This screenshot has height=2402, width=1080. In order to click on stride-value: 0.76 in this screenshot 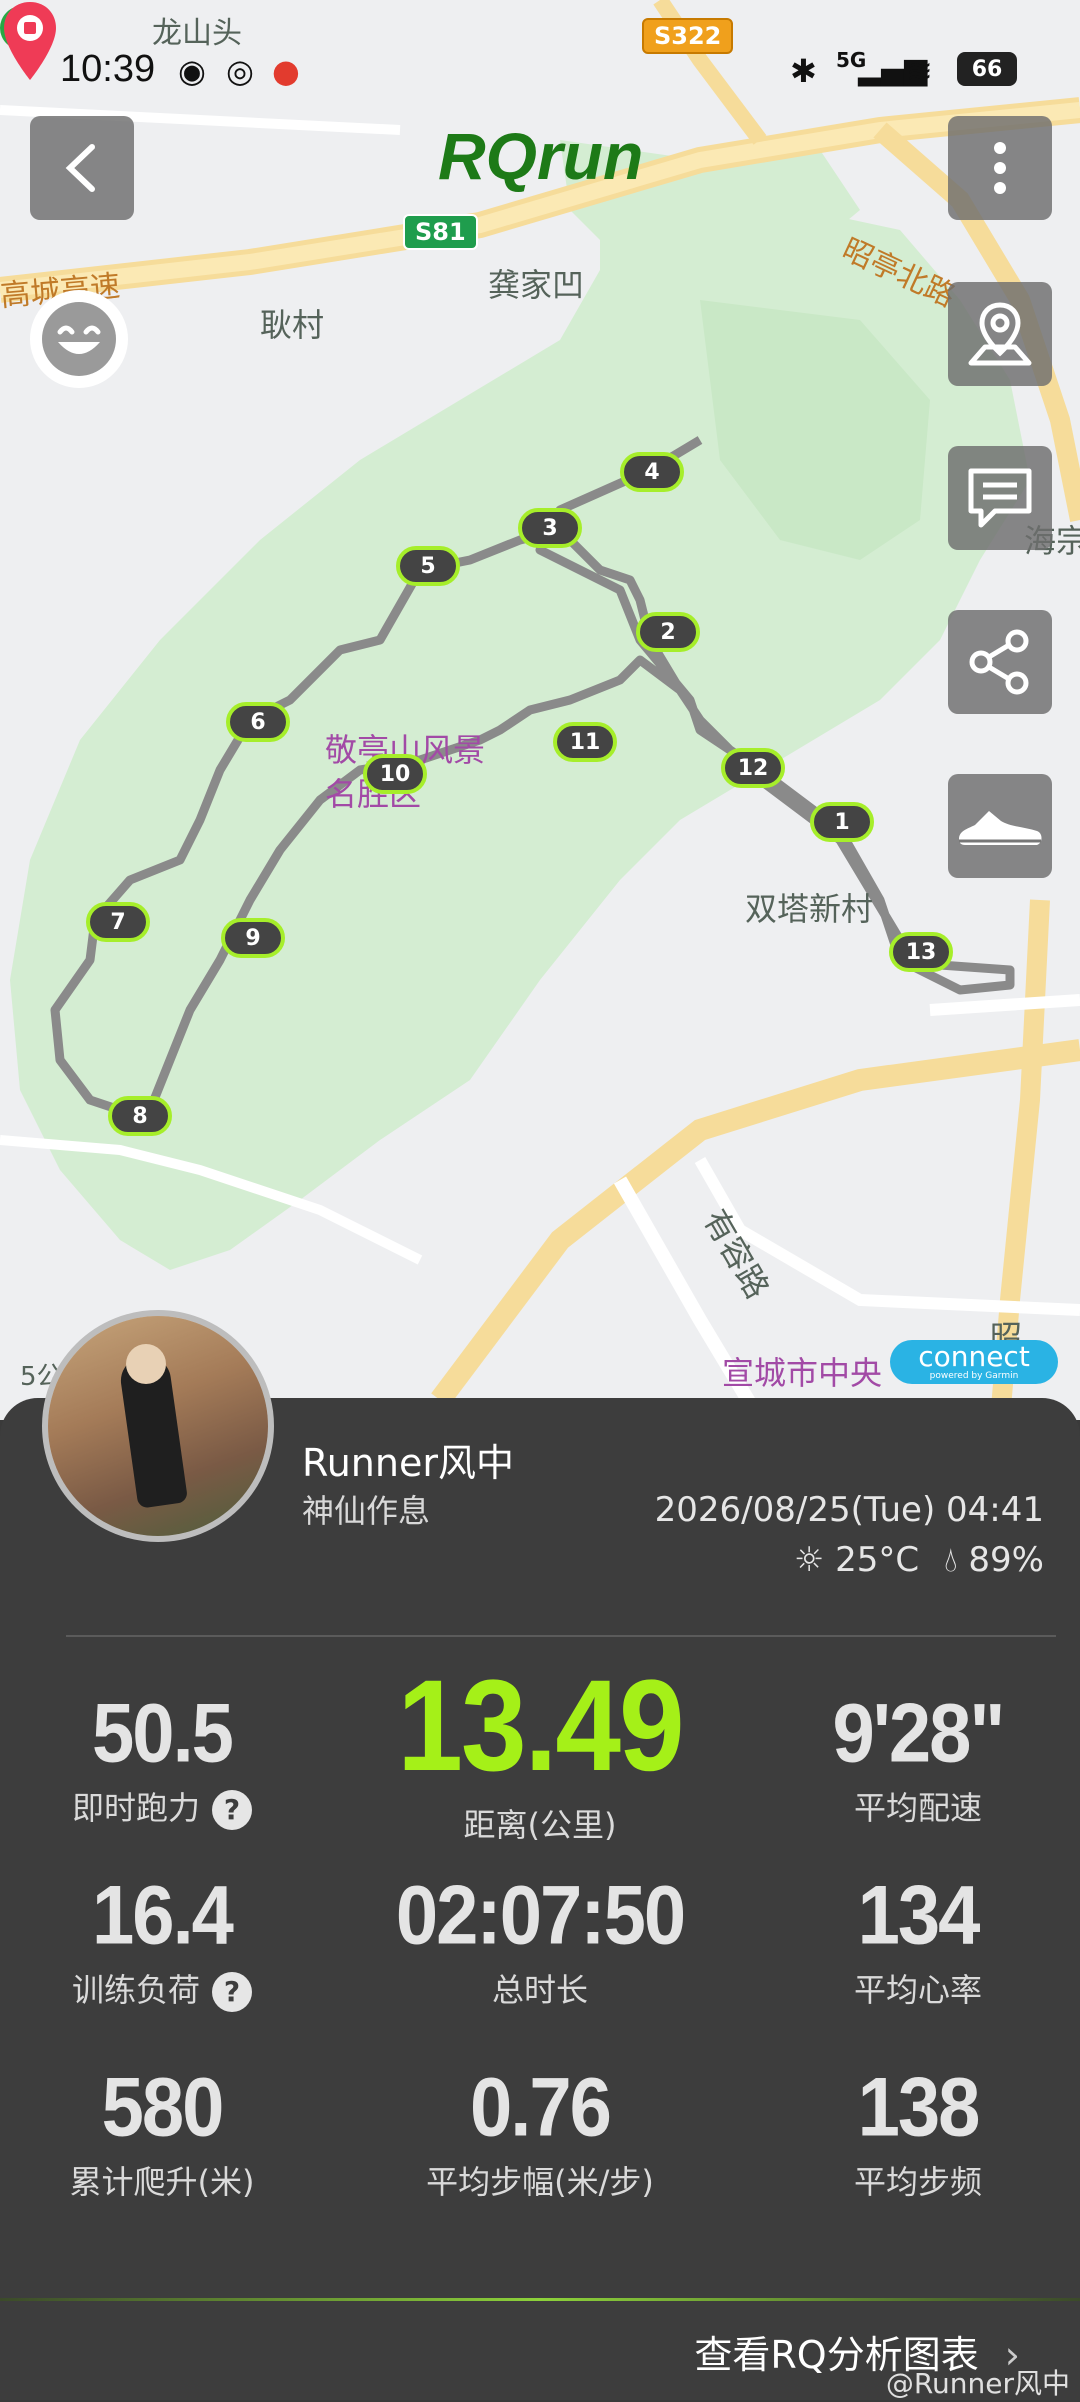, I will do `click(541, 2107)`.